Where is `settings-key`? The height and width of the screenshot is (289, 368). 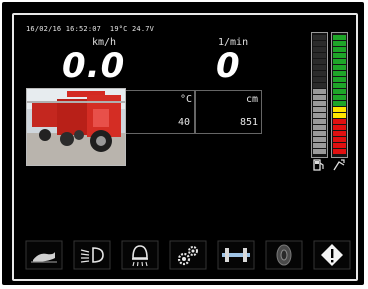
settings-key is located at coordinates (188, 255).